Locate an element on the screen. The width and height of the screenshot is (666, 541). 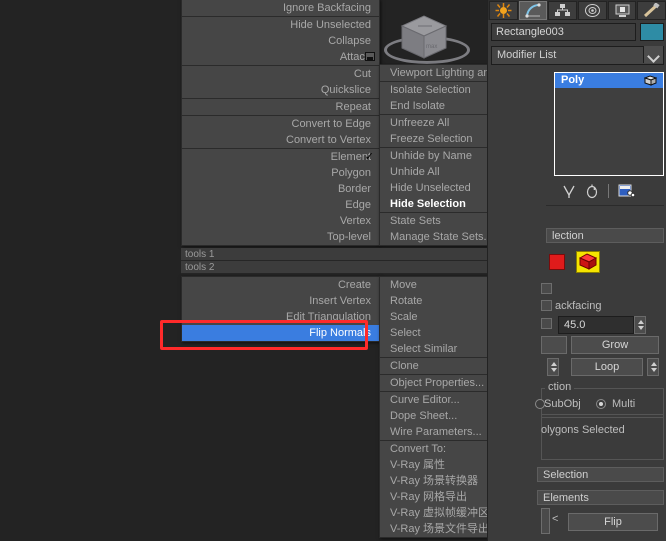
edit-selection-label: Selection is located at coordinates (566, 475).